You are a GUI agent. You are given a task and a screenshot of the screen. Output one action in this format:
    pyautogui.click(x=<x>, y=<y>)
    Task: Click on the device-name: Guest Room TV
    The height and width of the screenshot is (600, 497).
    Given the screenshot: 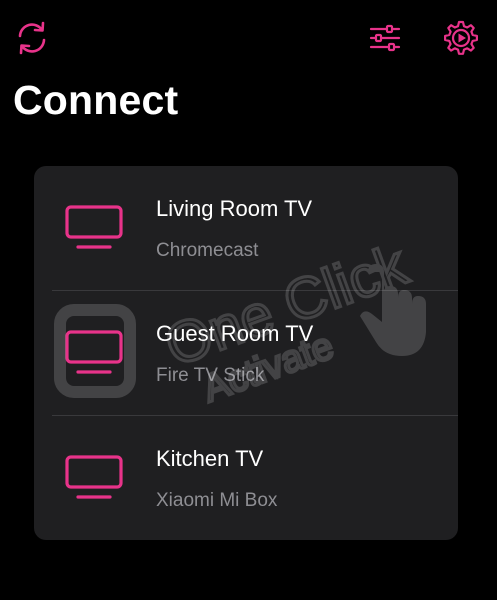 What is the action you would take?
    pyautogui.click(x=235, y=333)
    